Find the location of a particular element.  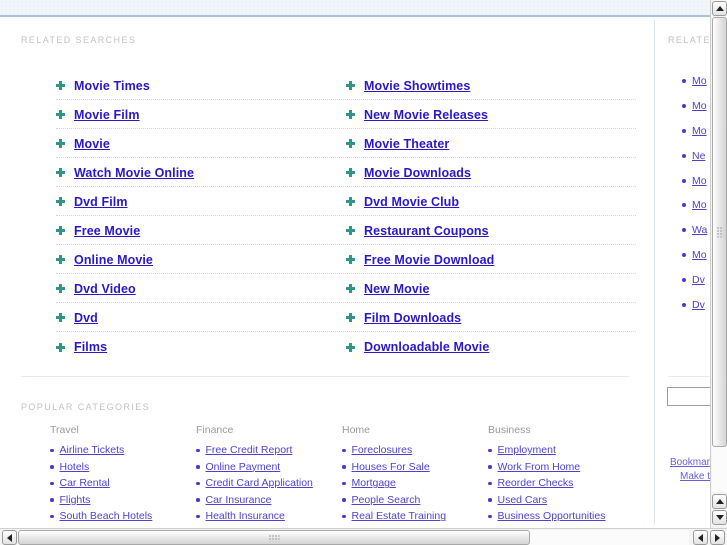

scroll-left-button-secondary is located at coordinates (700, 537).